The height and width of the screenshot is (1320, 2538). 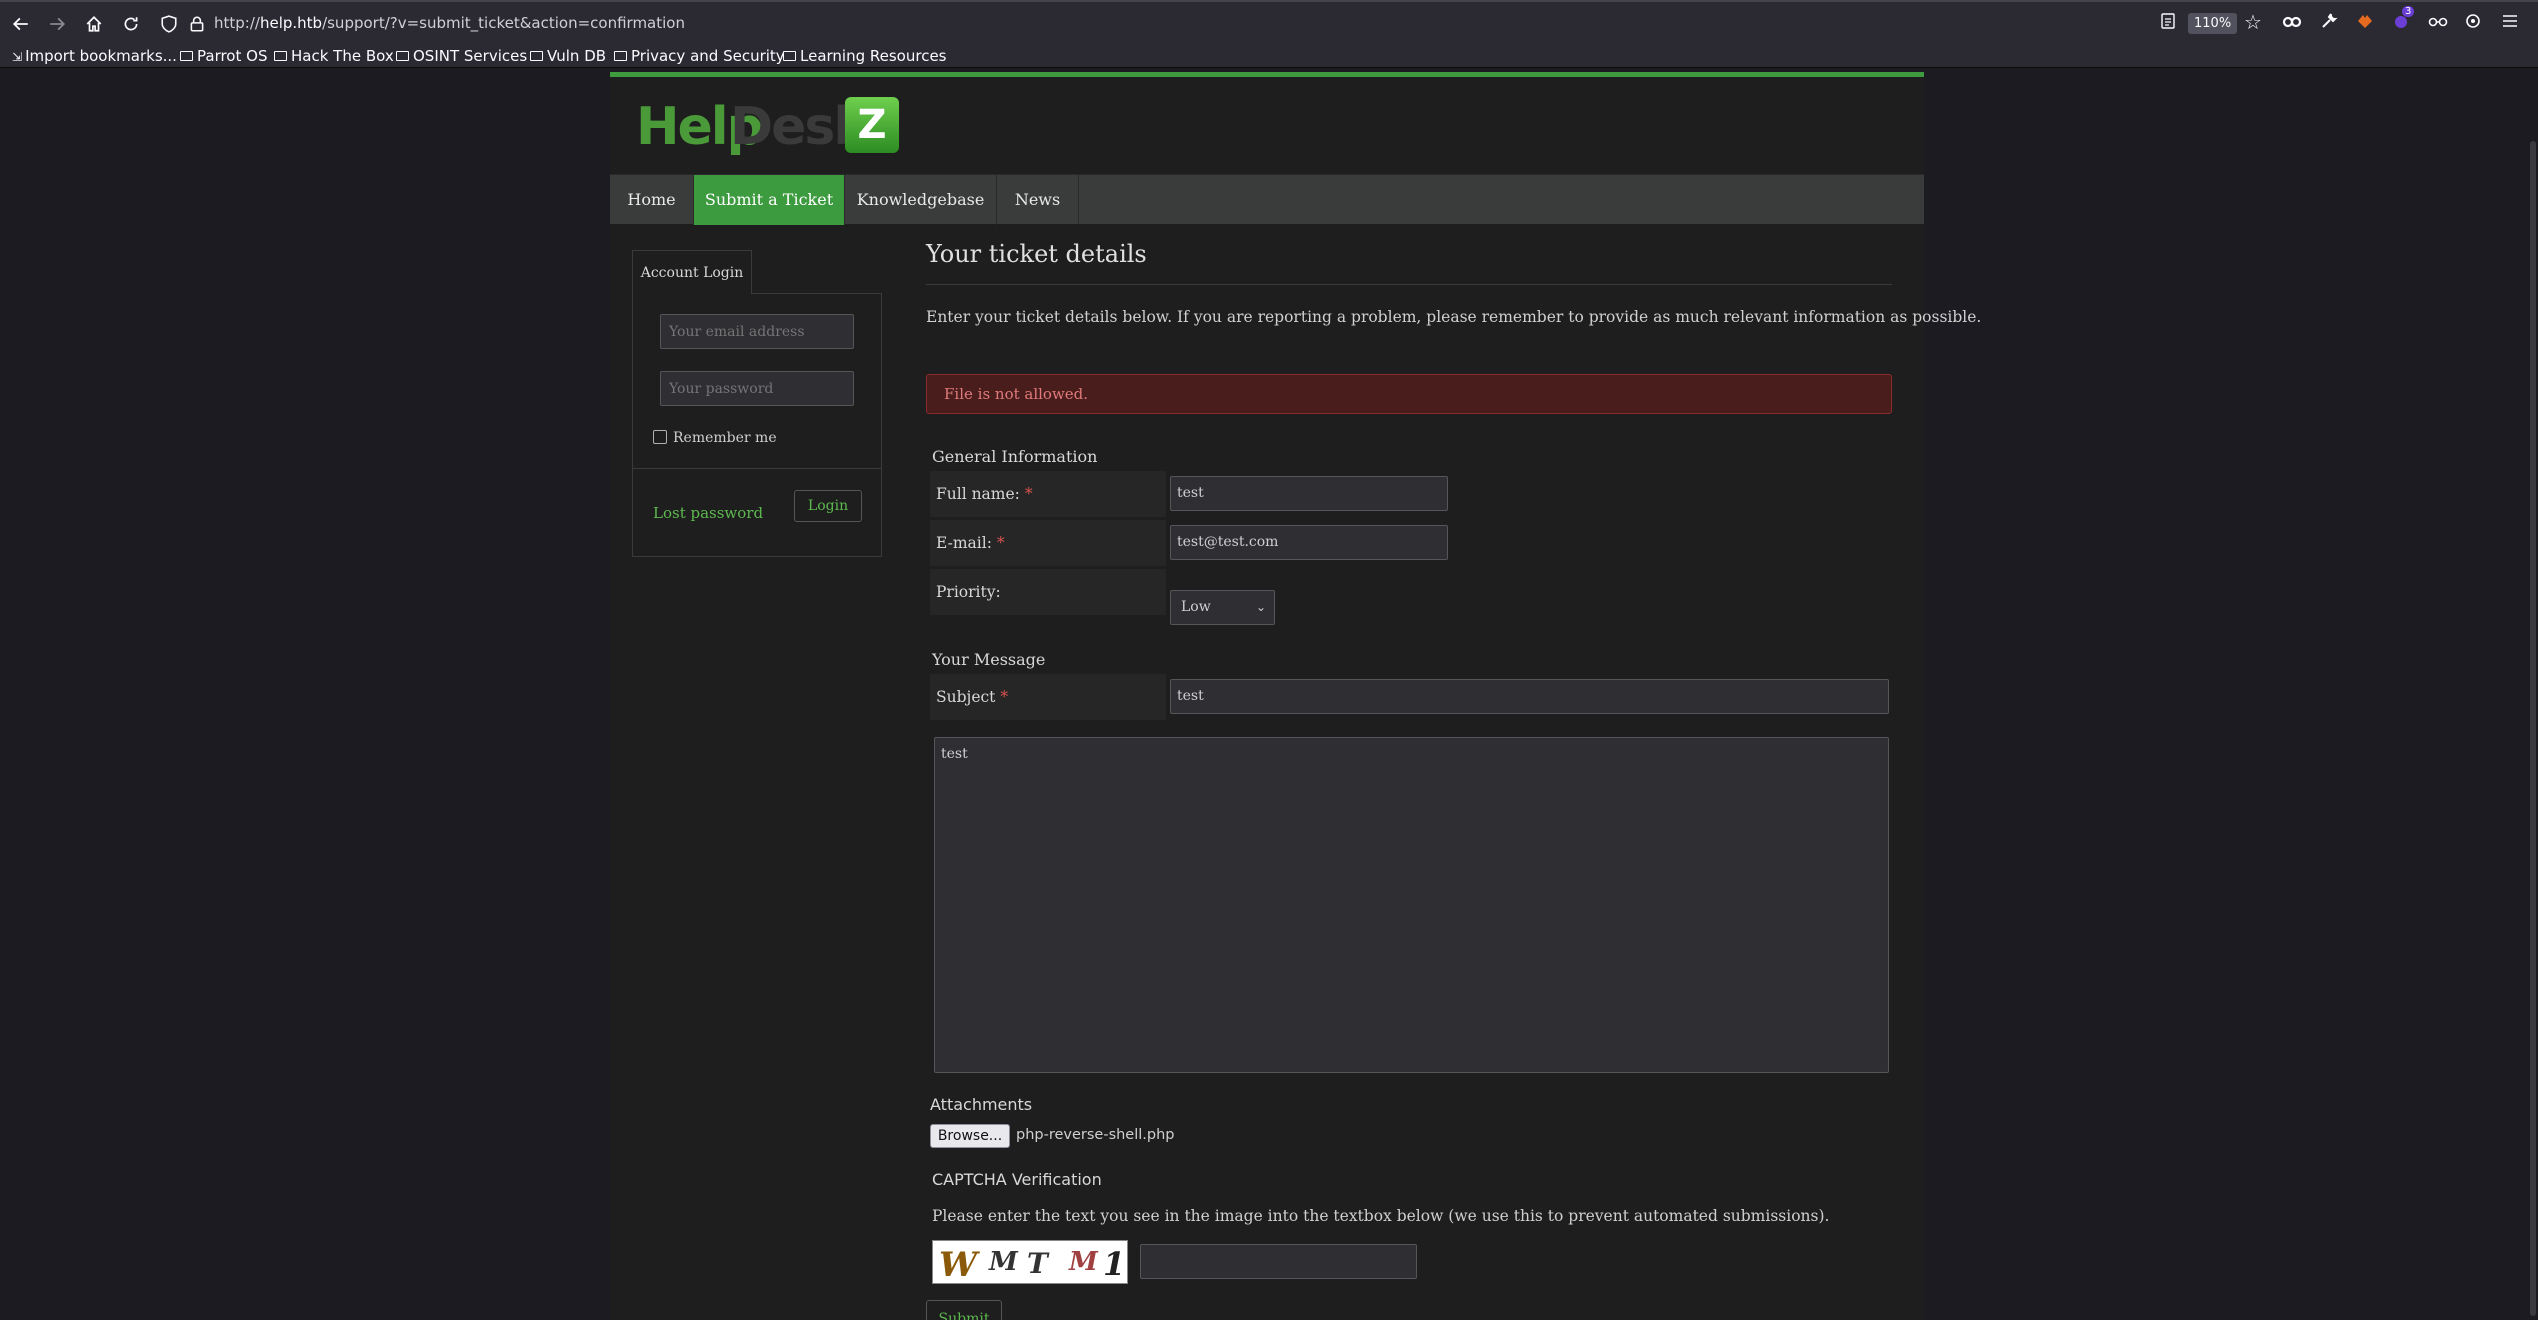 What do you see at coordinates (1196, 607) in the screenshot?
I see `priority-selected-value: Low` at bounding box center [1196, 607].